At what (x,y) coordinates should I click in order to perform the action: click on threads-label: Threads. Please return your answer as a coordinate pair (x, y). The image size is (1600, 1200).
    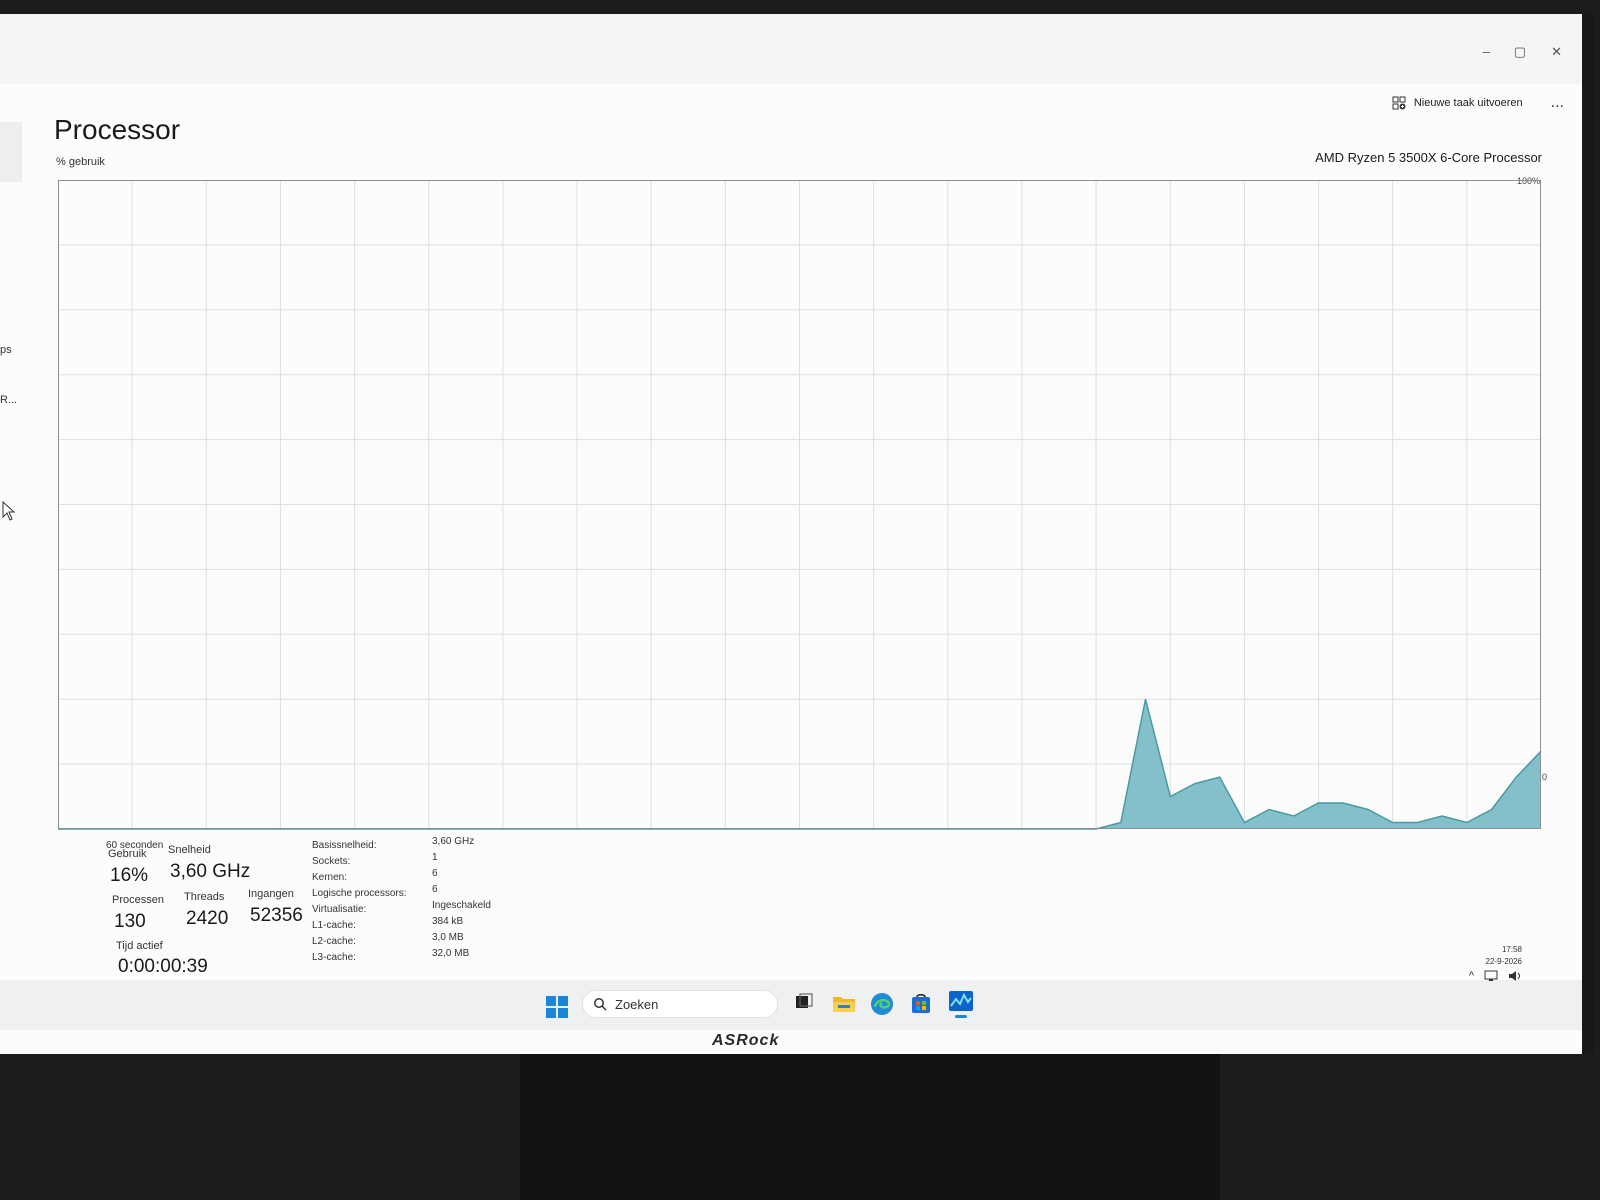
    Looking at the image, I should click on (204, 897).